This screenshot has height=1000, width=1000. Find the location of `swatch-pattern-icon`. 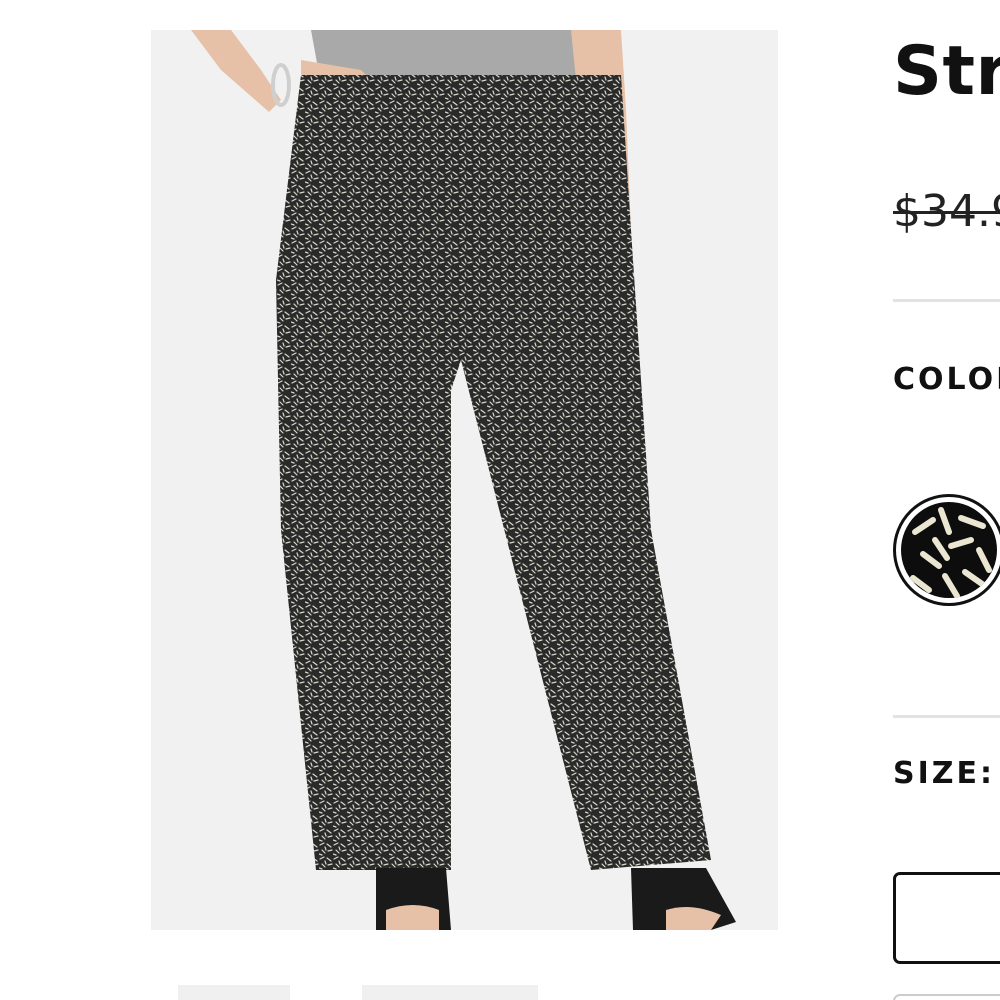

swatch-pattern-icon is located at coordinates (949, 550).